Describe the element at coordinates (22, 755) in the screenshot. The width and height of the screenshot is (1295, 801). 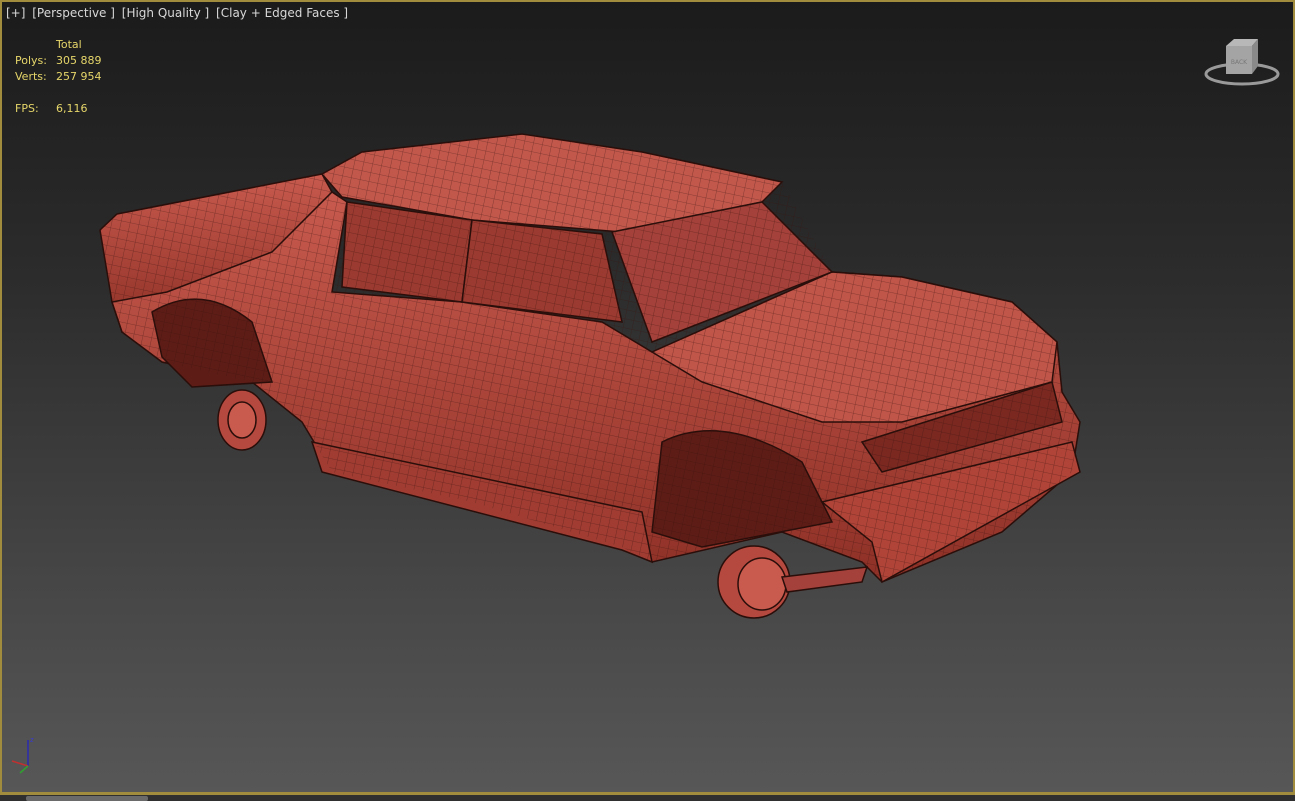
I see `axis-tripod-icon: z` at that location.